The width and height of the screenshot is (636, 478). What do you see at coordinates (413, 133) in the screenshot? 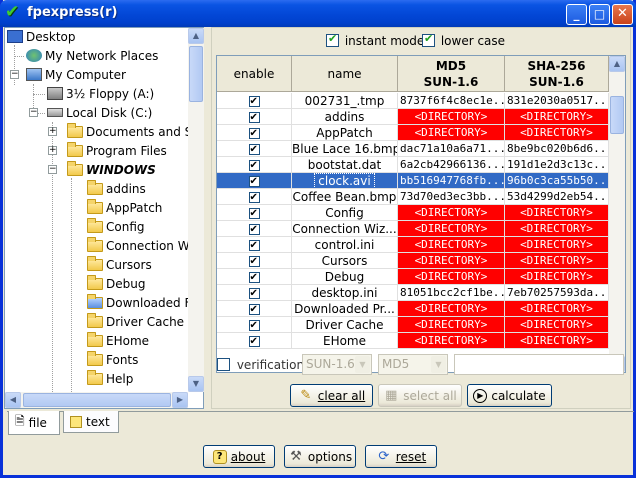
I see `table-row: AppPatch <DIRECTORY><DIRECTORY>` at bounding box center [413, 133].